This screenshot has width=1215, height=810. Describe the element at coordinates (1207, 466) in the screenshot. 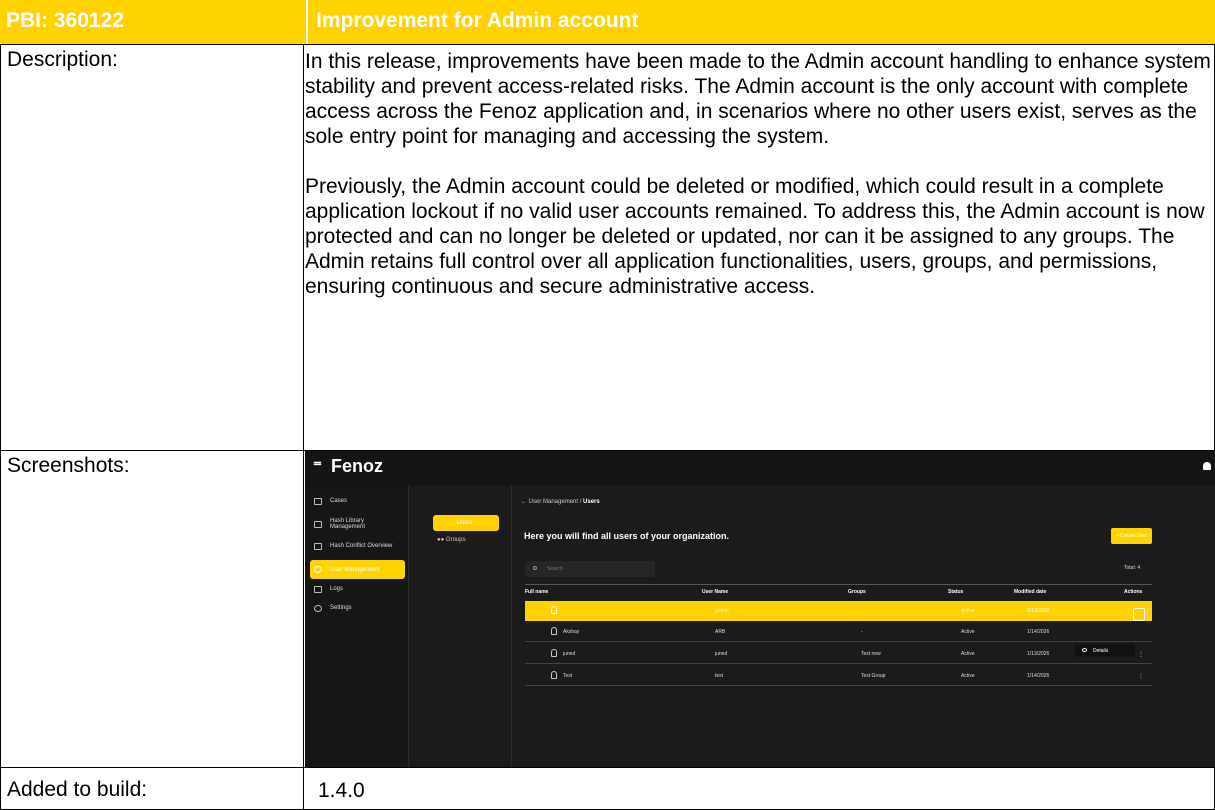

I see `bell-icon` at that location.